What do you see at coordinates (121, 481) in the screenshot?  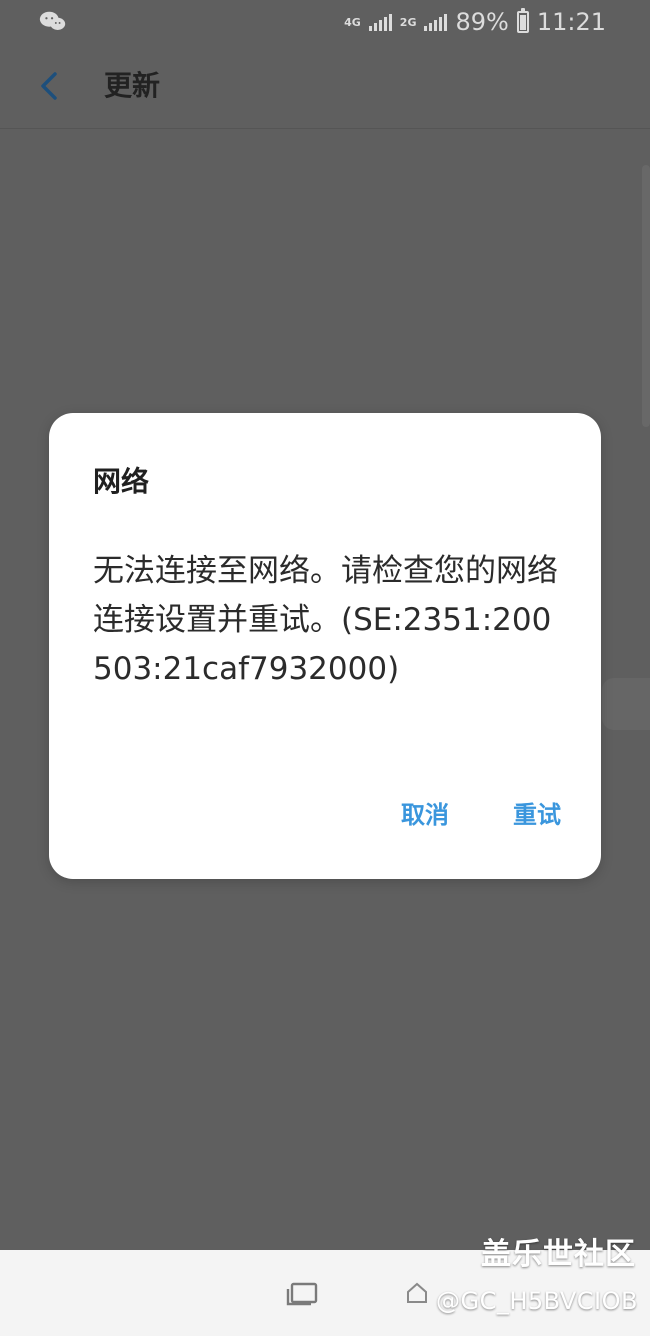 I see `dialog-title: 网络` at bounding box center [121, 481].